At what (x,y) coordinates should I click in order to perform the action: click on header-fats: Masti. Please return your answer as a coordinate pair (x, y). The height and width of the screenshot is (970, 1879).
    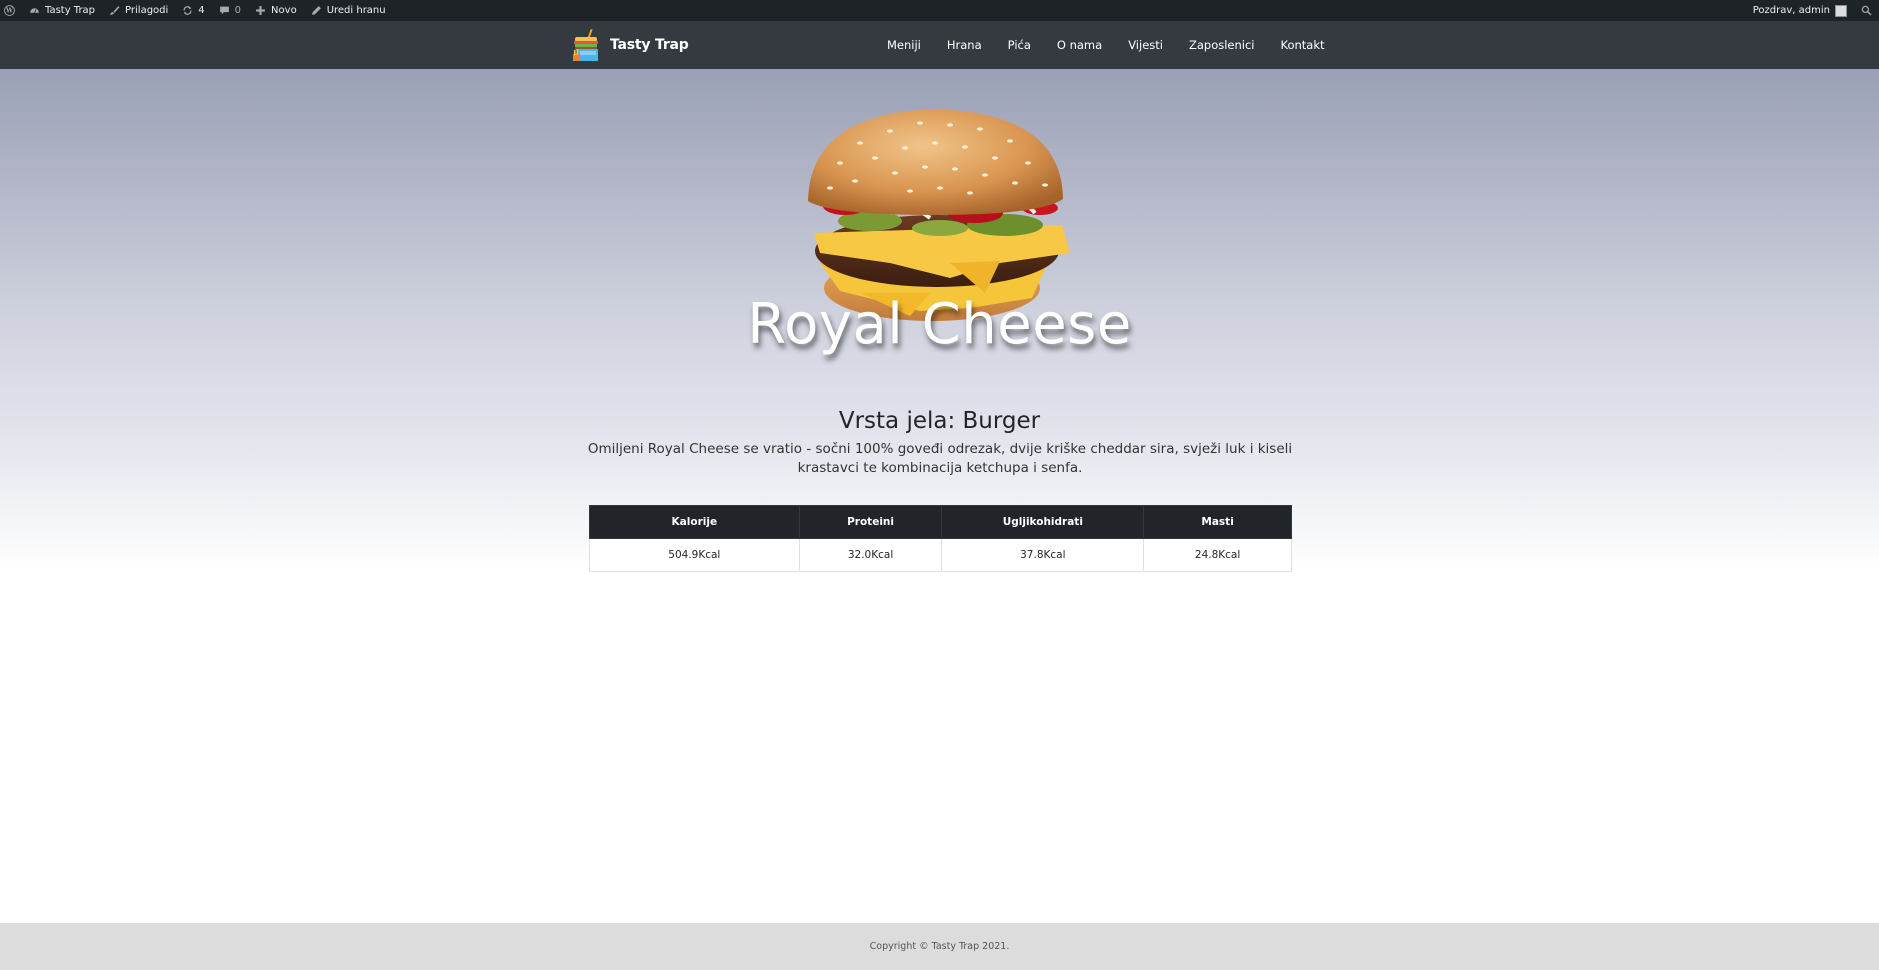
    Looking at the image, I should click on (1217, 522).